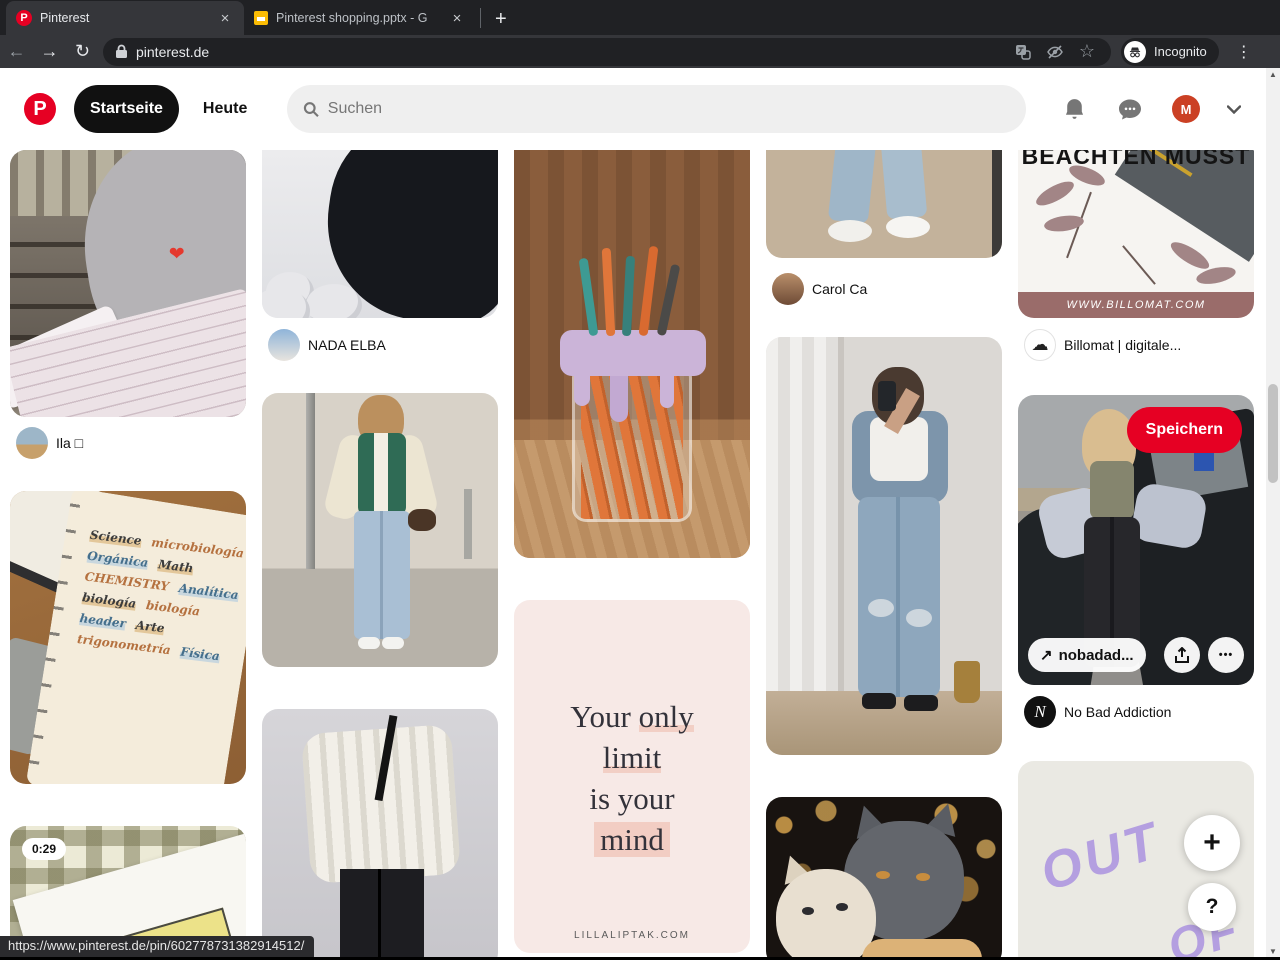 This screenshot has width=1280, height=960. What do you see at coordinates (1182, 655) in the screenshot?
I see `share-button` at bounding box center [1182, 655].